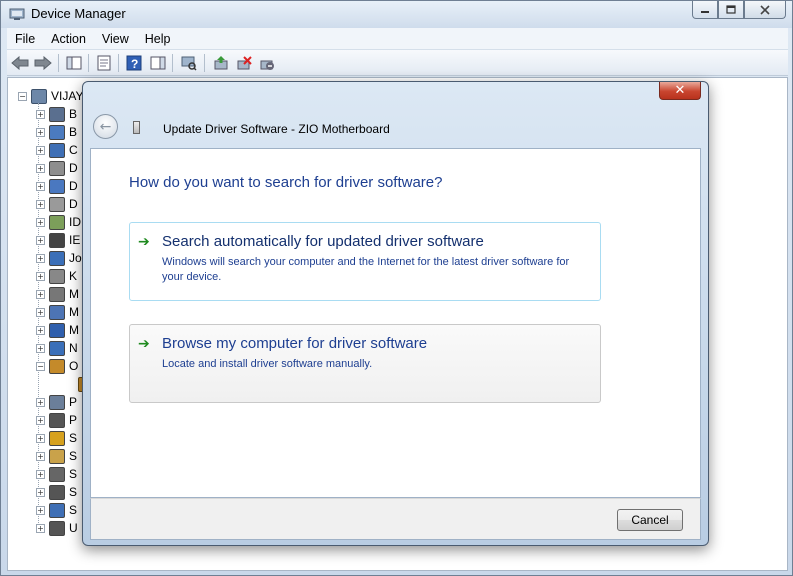 The width and height of the screenshot is (793, 576). Describe the element at coordinates (267, 63) in the screenshot. I see `disable-icon` at that location.